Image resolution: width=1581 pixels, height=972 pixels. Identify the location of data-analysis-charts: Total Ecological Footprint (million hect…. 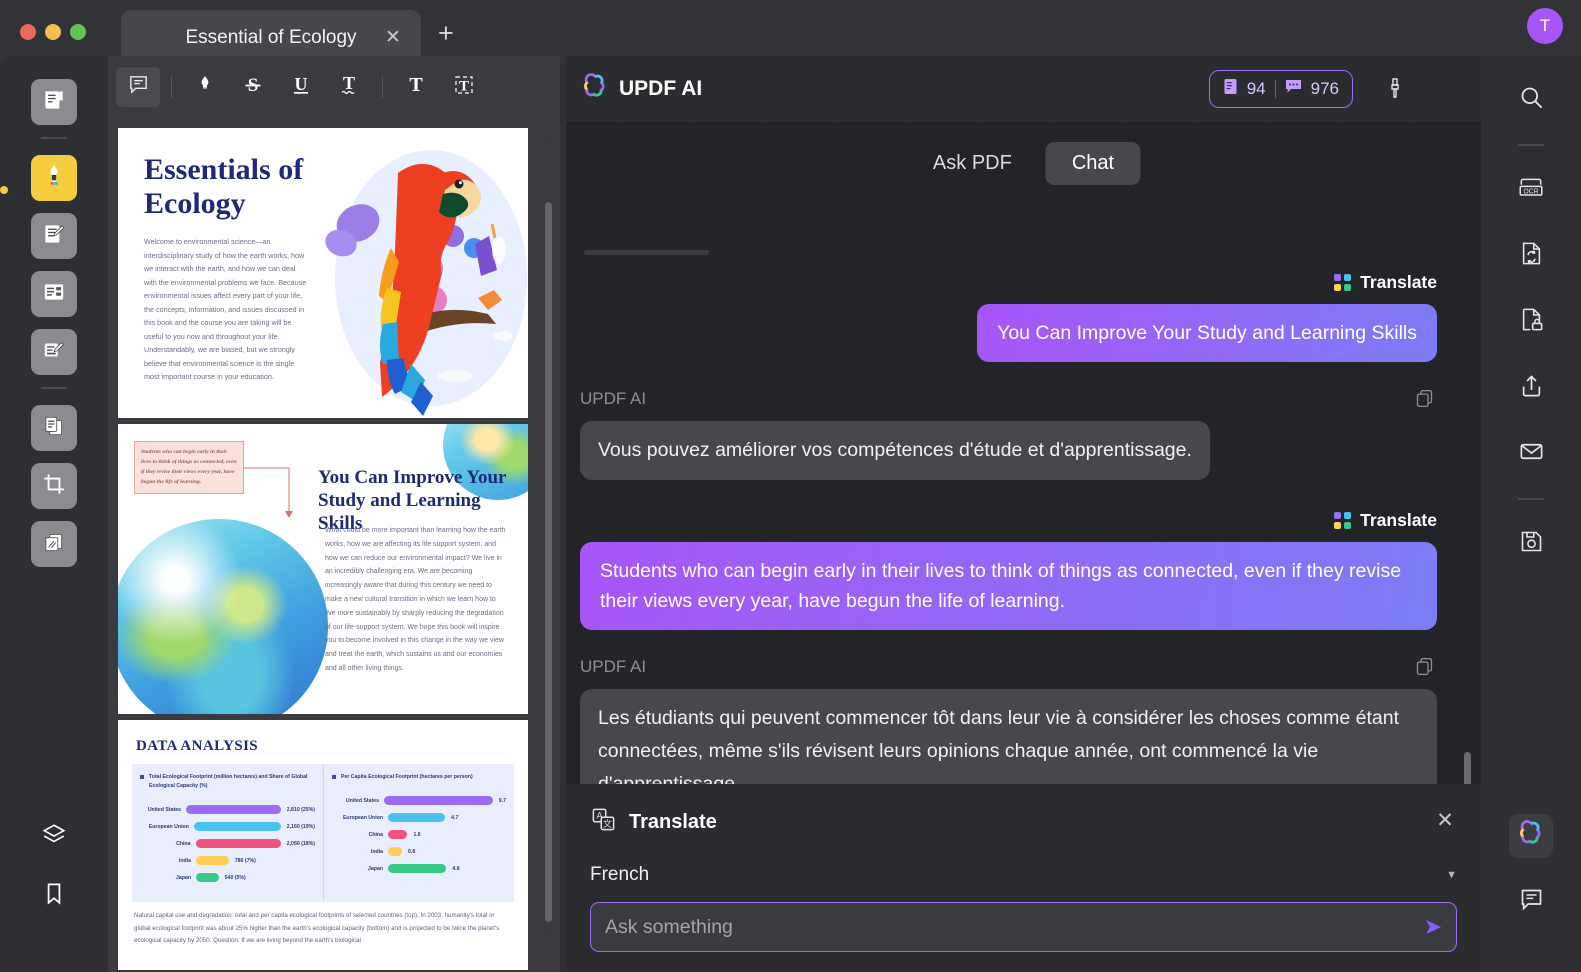
(323, 833).